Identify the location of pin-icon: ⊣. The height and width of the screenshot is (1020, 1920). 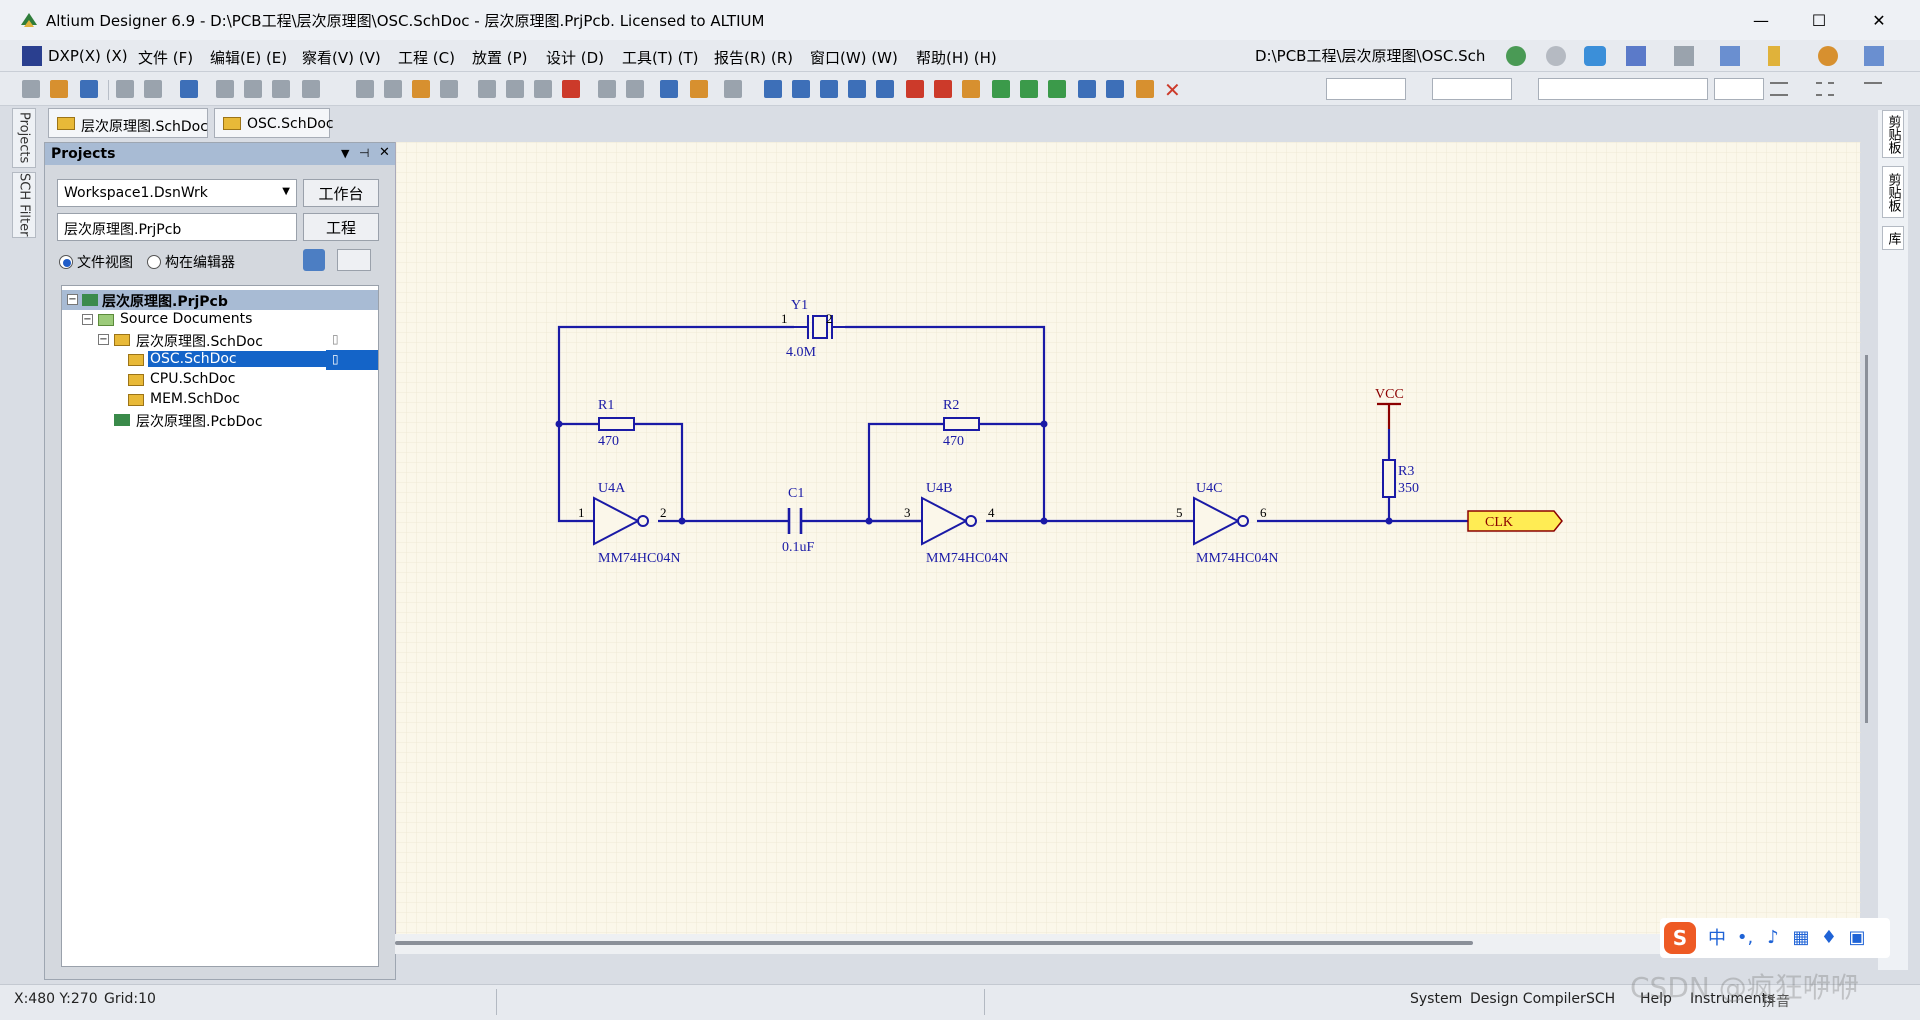
(364, 153).